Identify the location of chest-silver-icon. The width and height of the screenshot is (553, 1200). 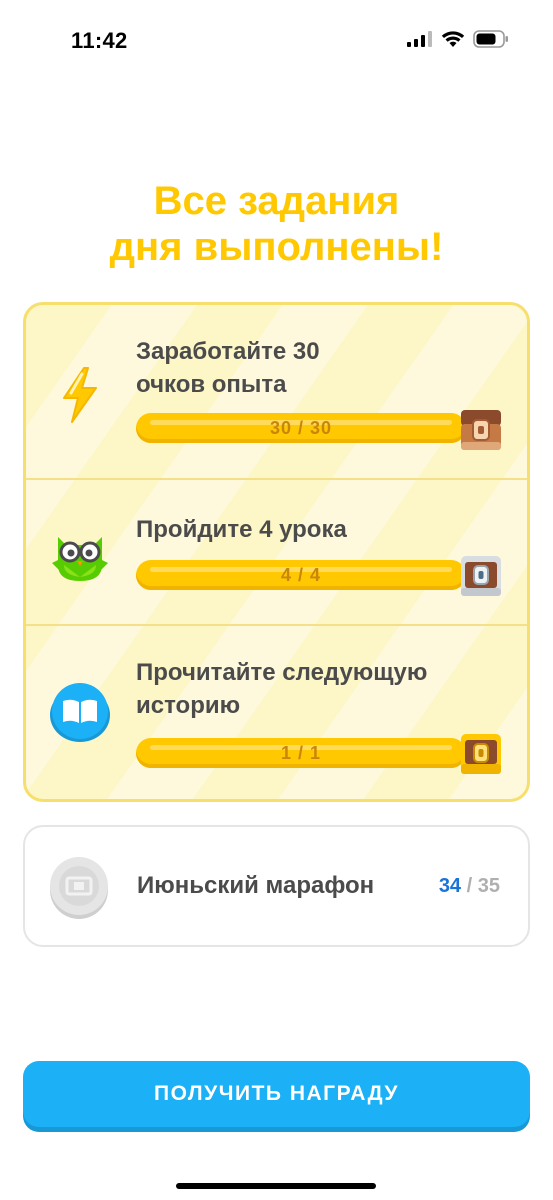
(481, 576).